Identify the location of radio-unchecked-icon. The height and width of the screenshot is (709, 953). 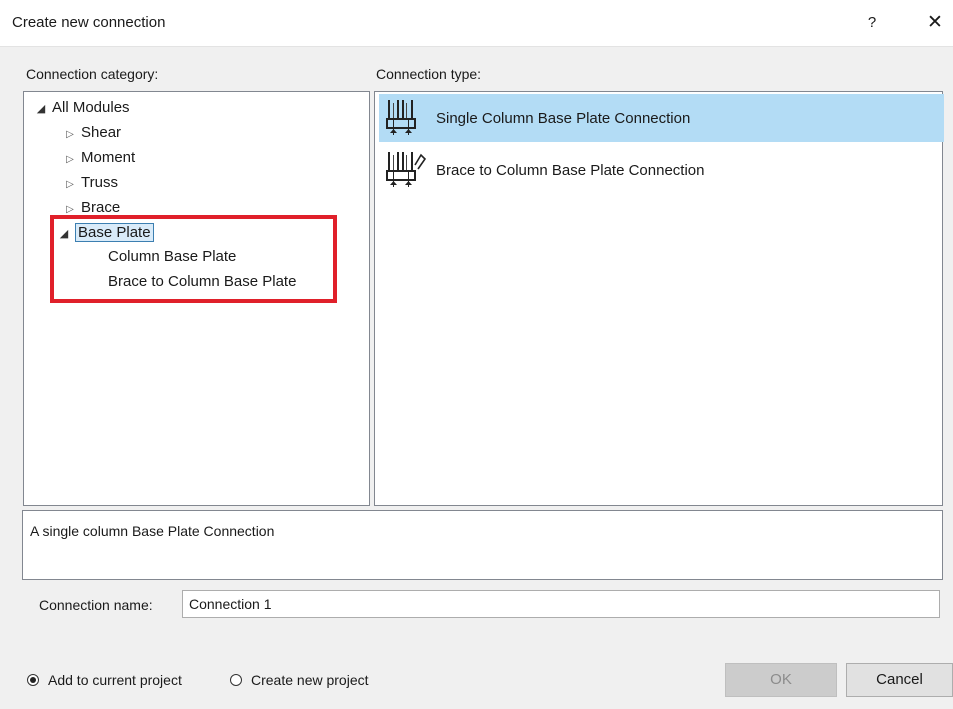
(236, 680).